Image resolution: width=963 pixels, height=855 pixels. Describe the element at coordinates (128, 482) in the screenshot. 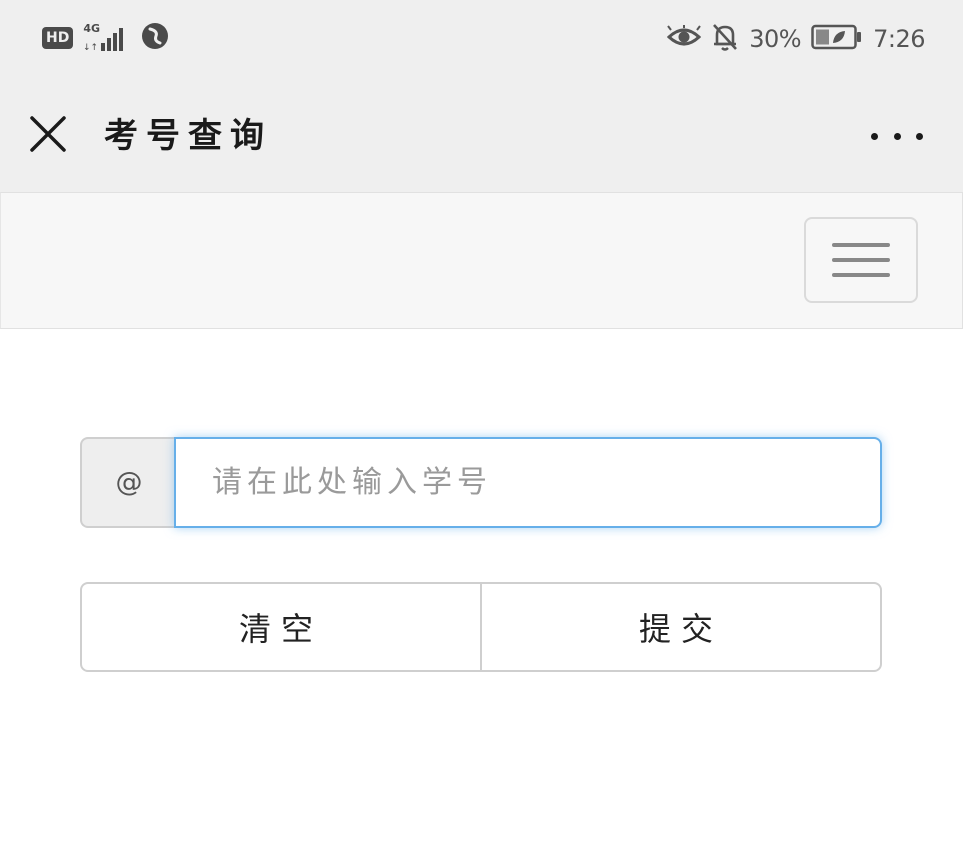

I see `at-sign-addon: @` at that location.